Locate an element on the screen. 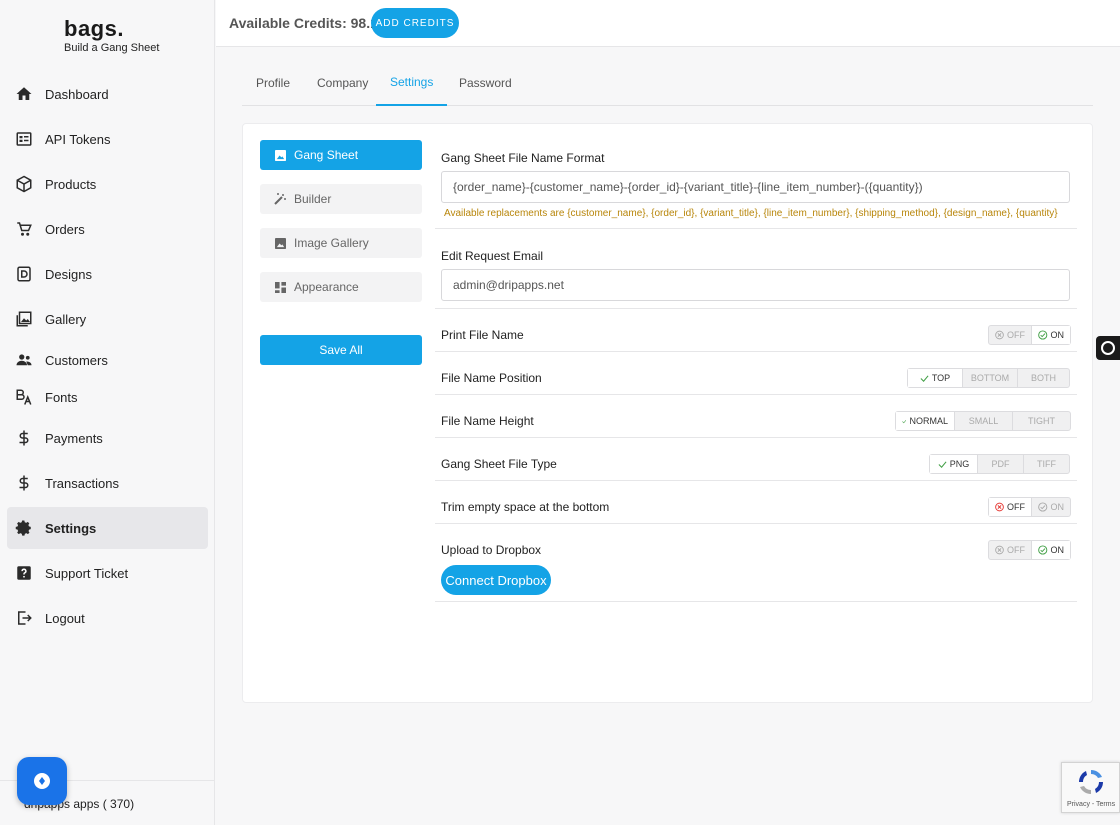 This screenshot has height=825, width=1120. save-all-button: Save All is located at coordinates (341, 350).